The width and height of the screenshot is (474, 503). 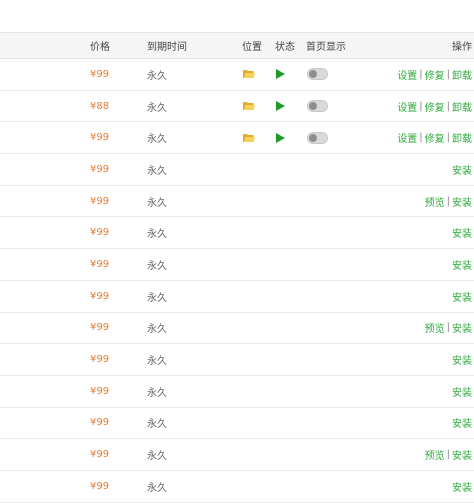 I want to click on header-homepage: 首页显示, so click(x=326, y=47).